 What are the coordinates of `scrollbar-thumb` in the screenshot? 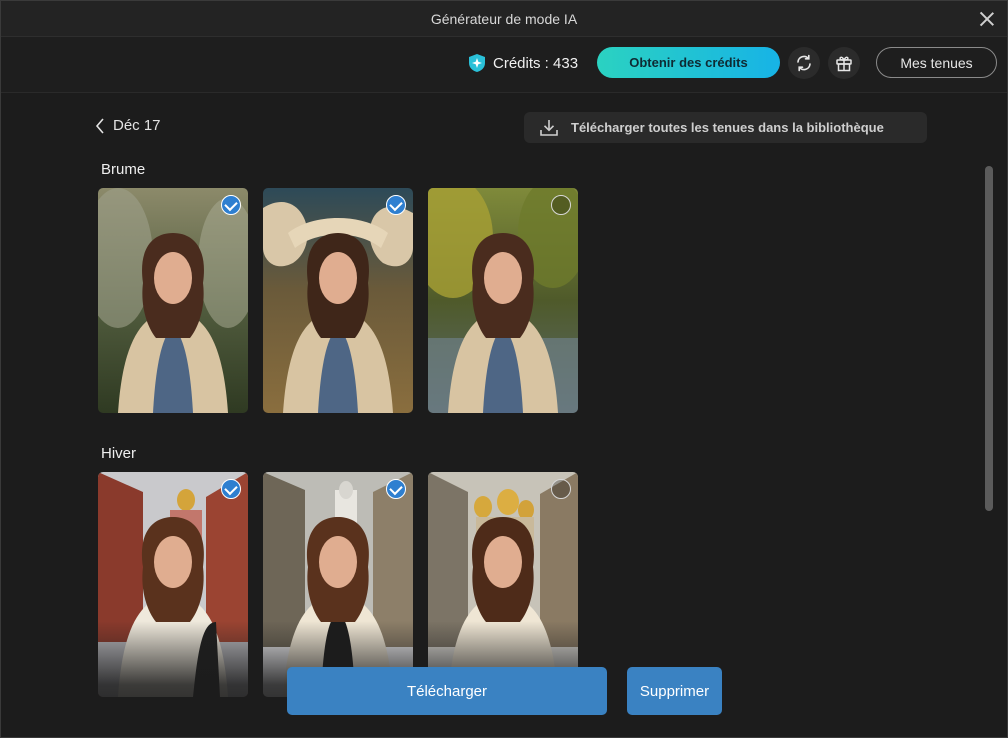 It's located at (989, 338).